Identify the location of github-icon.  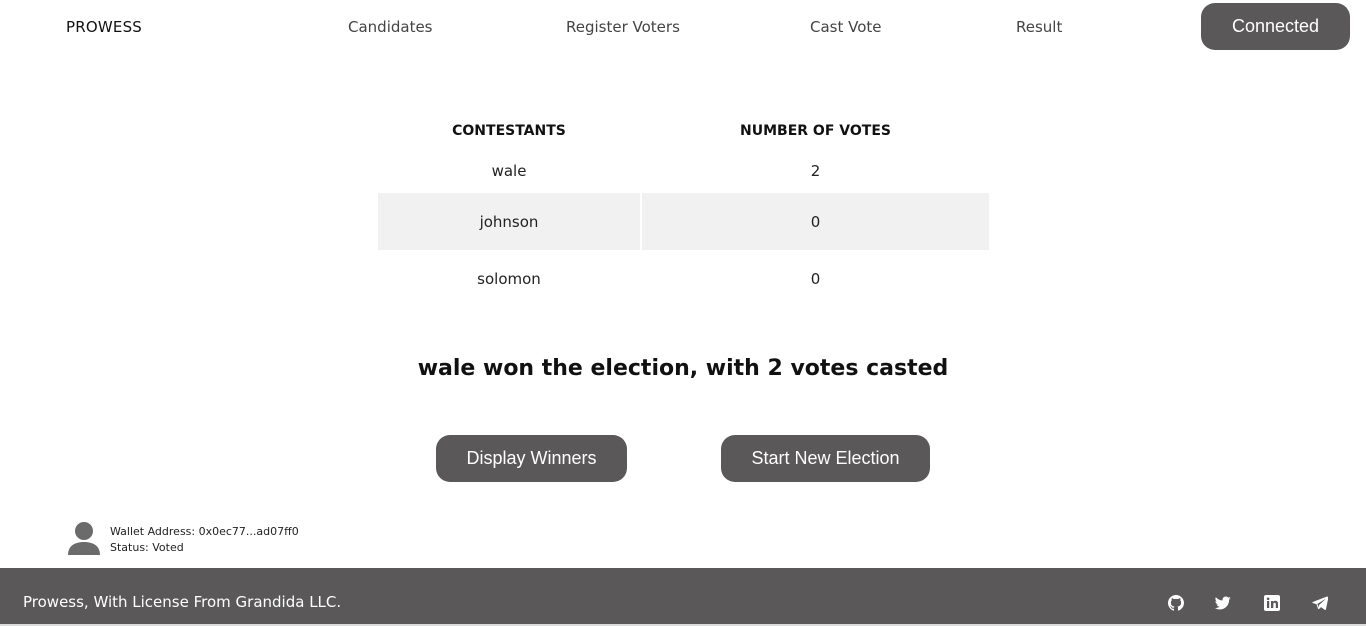
(1176, 603).